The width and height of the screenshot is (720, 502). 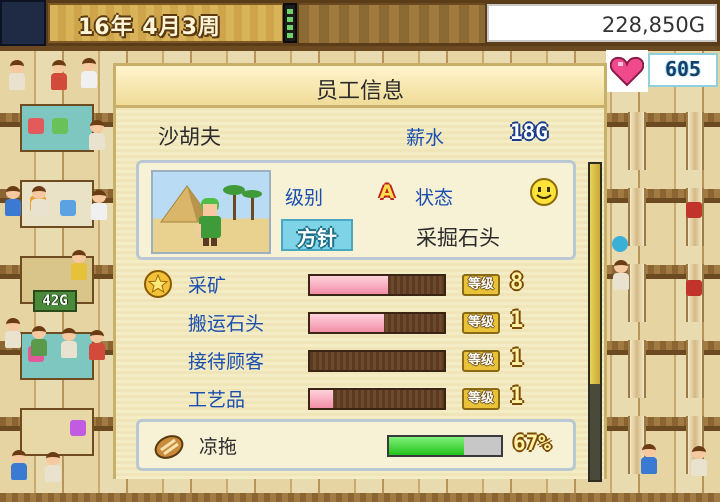 I want to click on top-bar: 16年 4月3周 228,850G, so click(x=360, y=23).